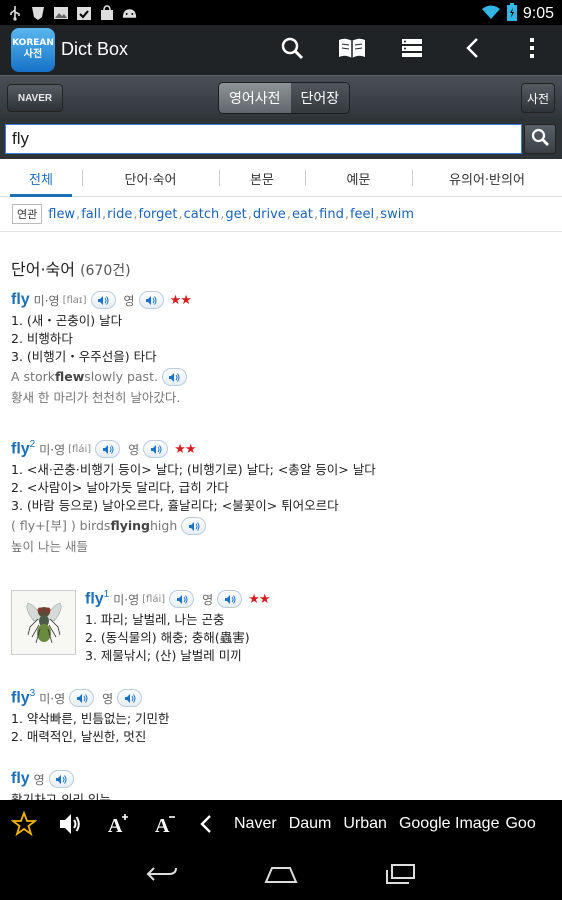 The image size is (562, 900). I want to click on link-goo: Goo, so click(520, 824).